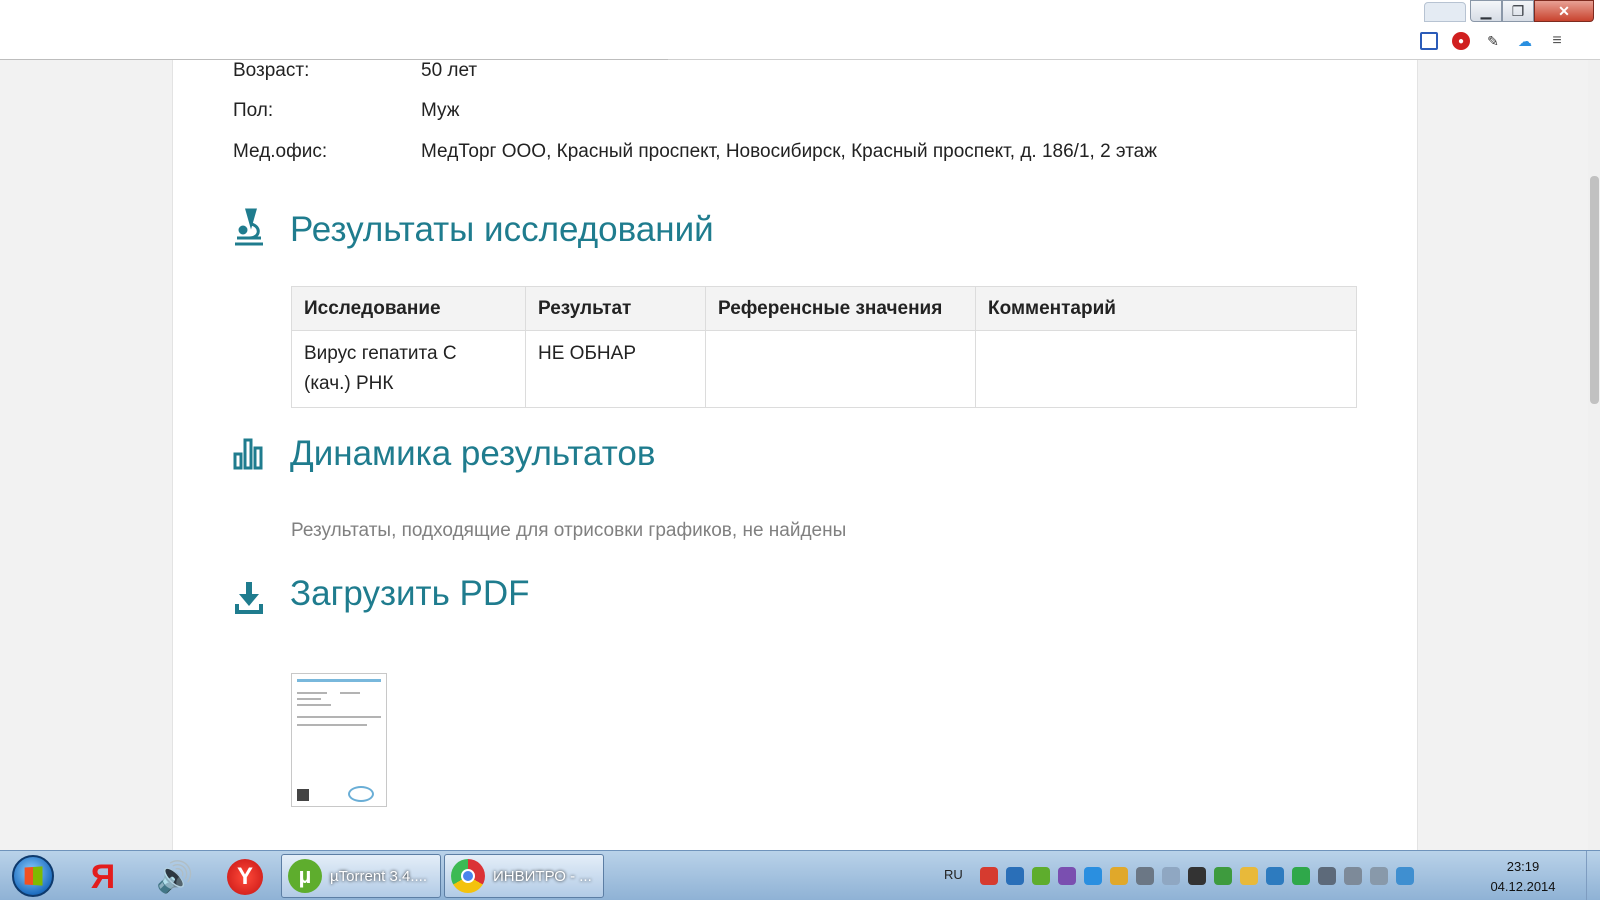  Describe the element at coordinates (380, 353) in the screenshot. I see `test-name-line: Вирус гепатита С` at that location.